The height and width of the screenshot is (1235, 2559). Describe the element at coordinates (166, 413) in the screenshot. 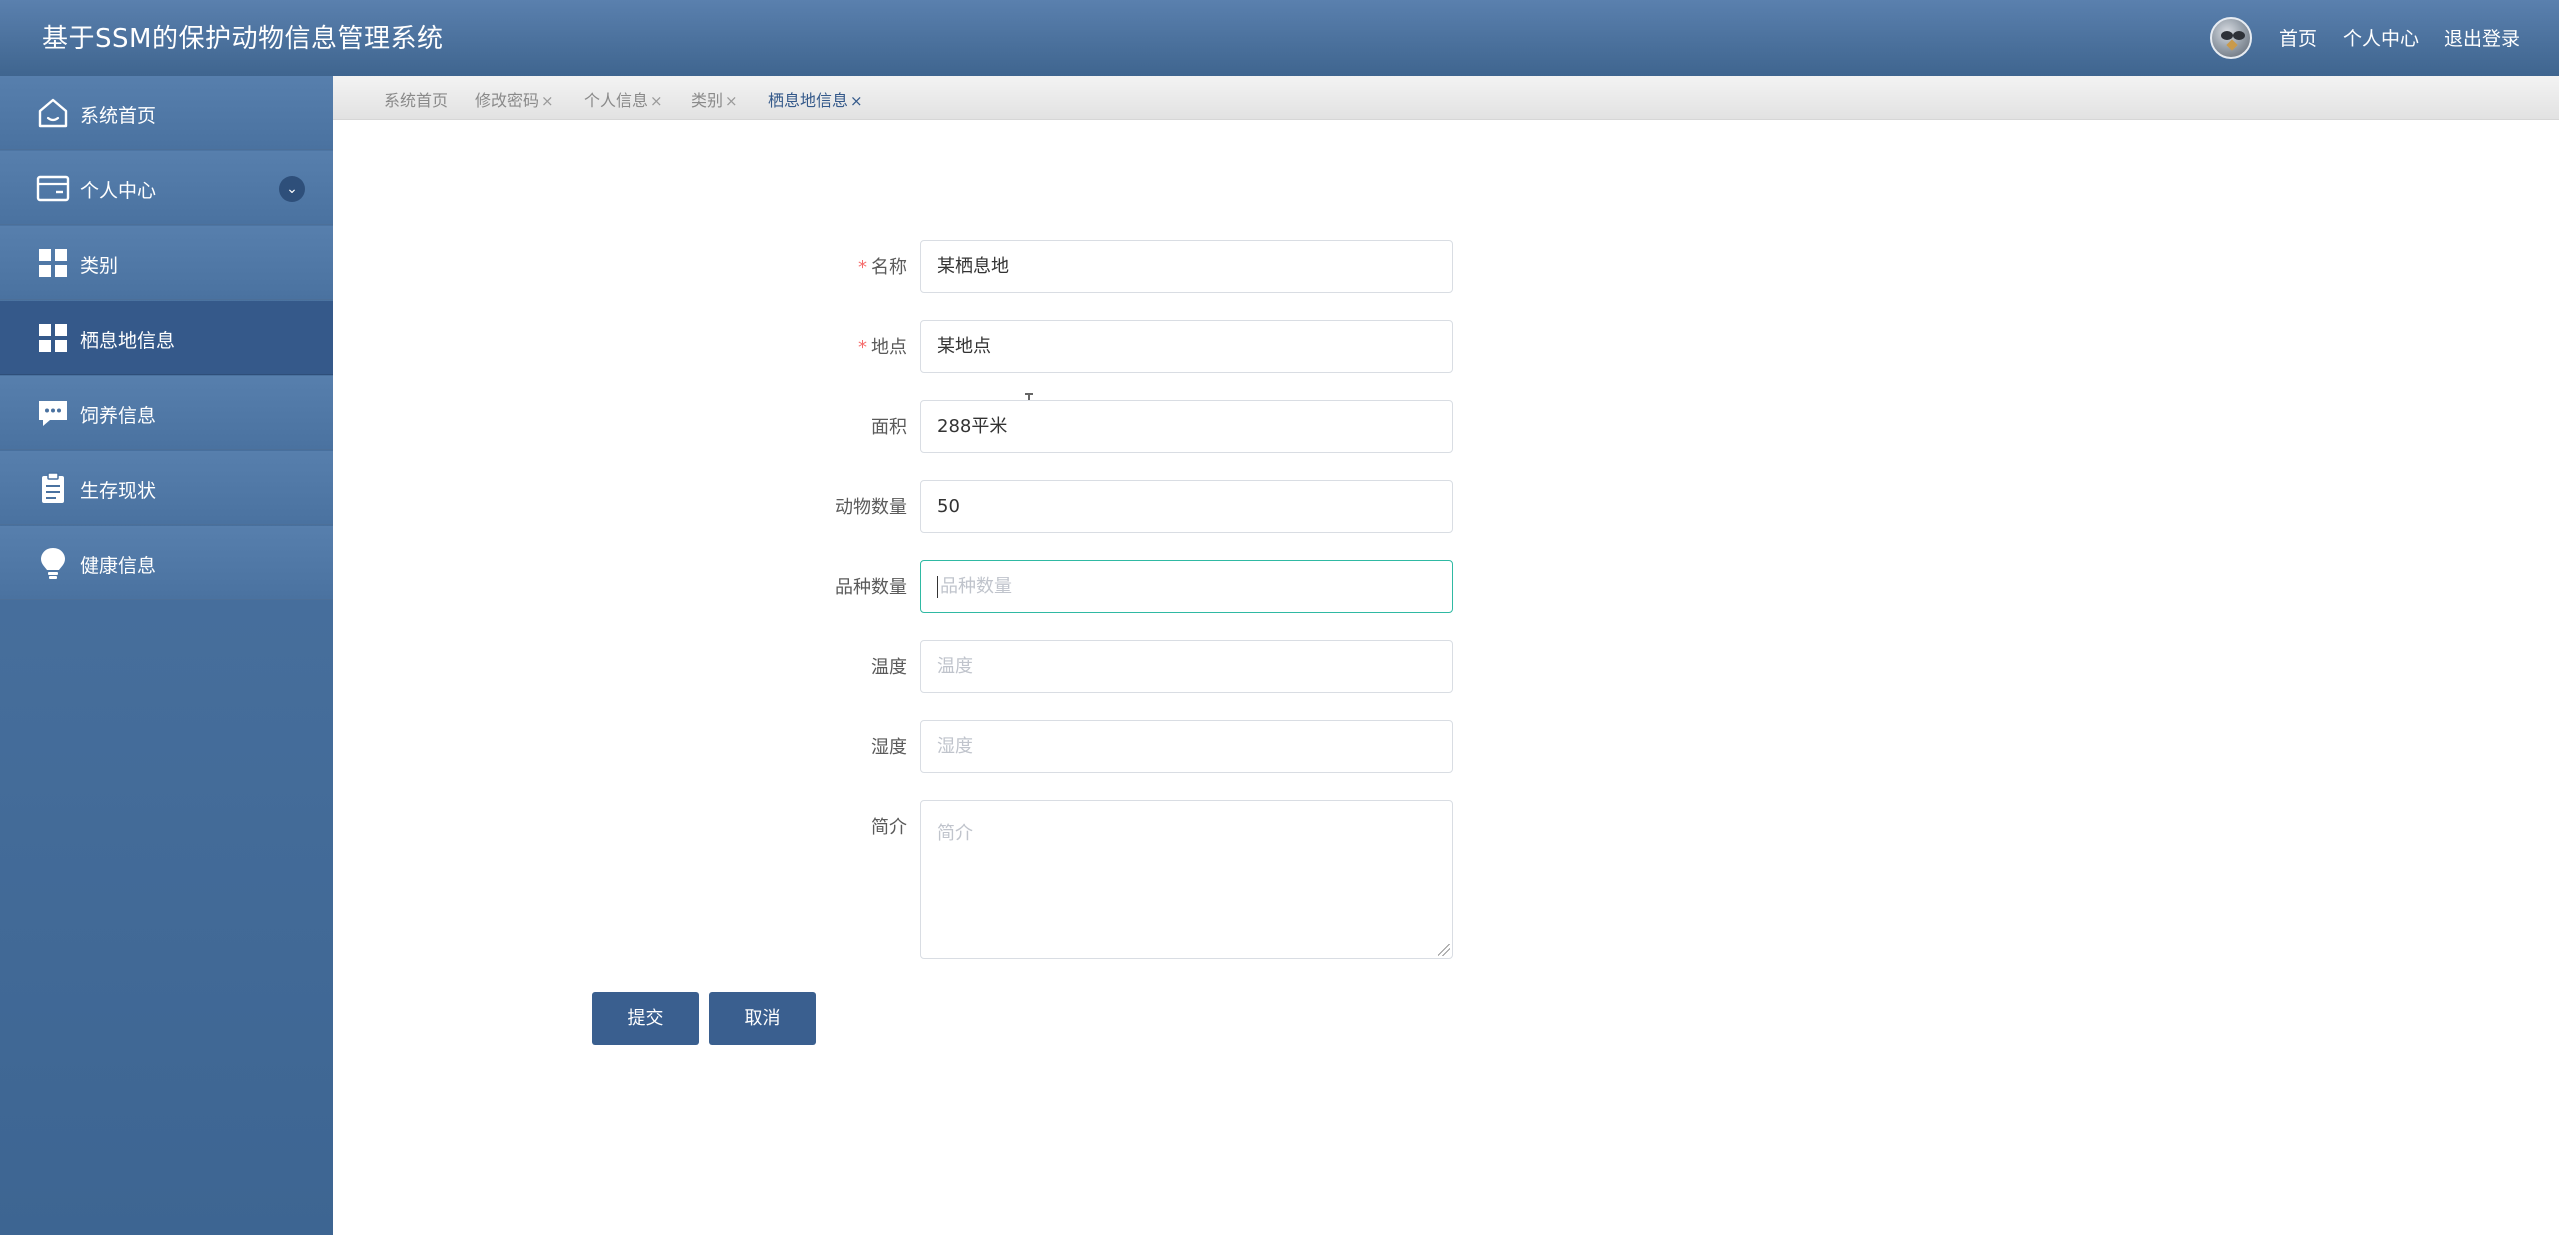

I see `sidebar-item-feeding: 饲养信息` at that location.